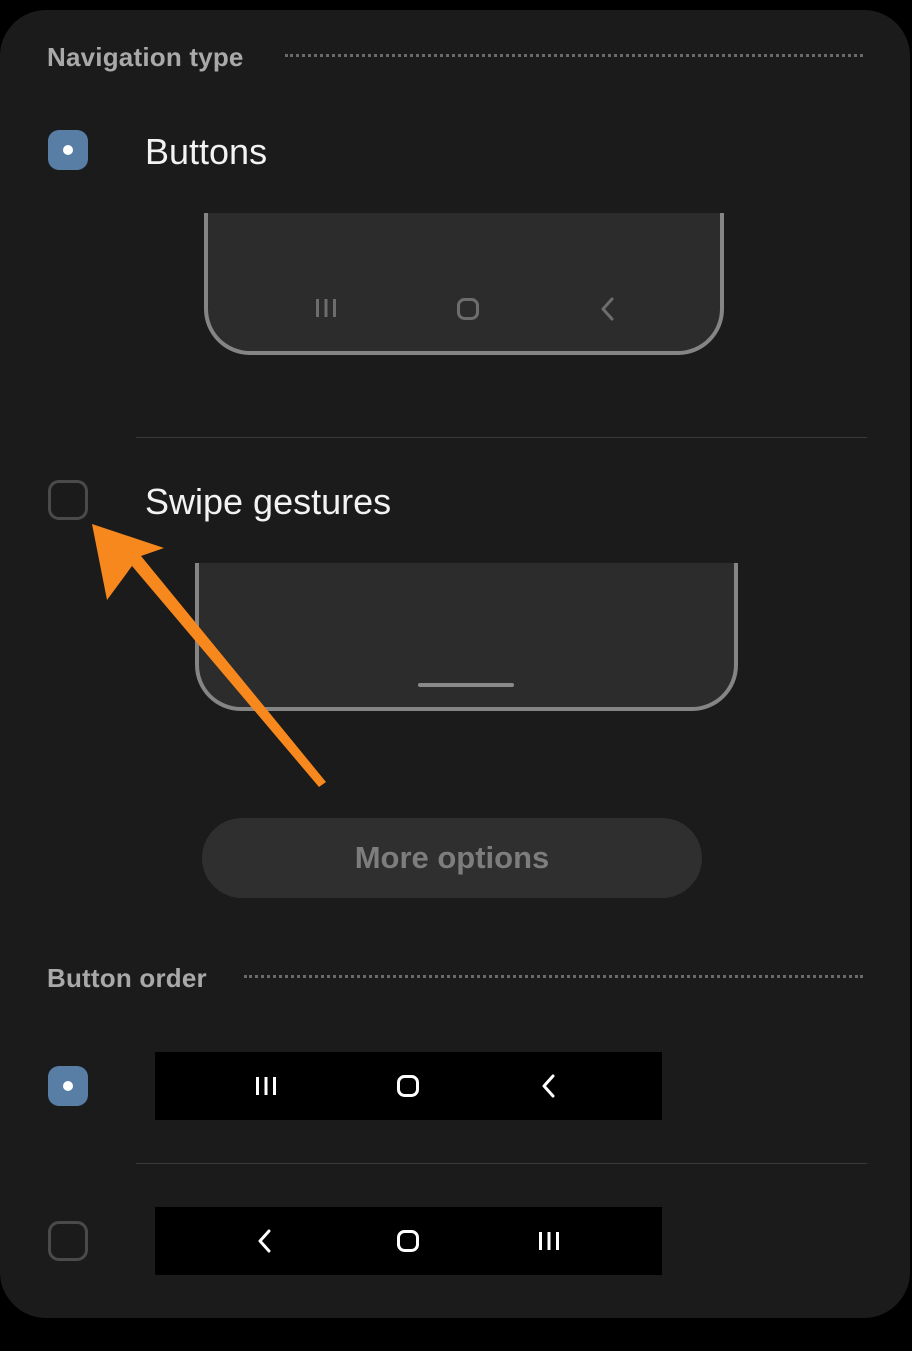 The image size is (912, 1351). I want to click on more-options-button: More options, so click(452, 858).